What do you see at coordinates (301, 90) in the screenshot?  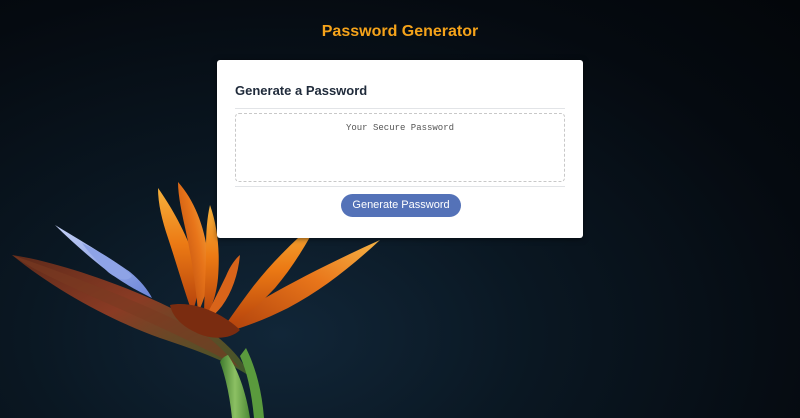 I see `card-title: Generate a Password` at bounding box center [301, 90].